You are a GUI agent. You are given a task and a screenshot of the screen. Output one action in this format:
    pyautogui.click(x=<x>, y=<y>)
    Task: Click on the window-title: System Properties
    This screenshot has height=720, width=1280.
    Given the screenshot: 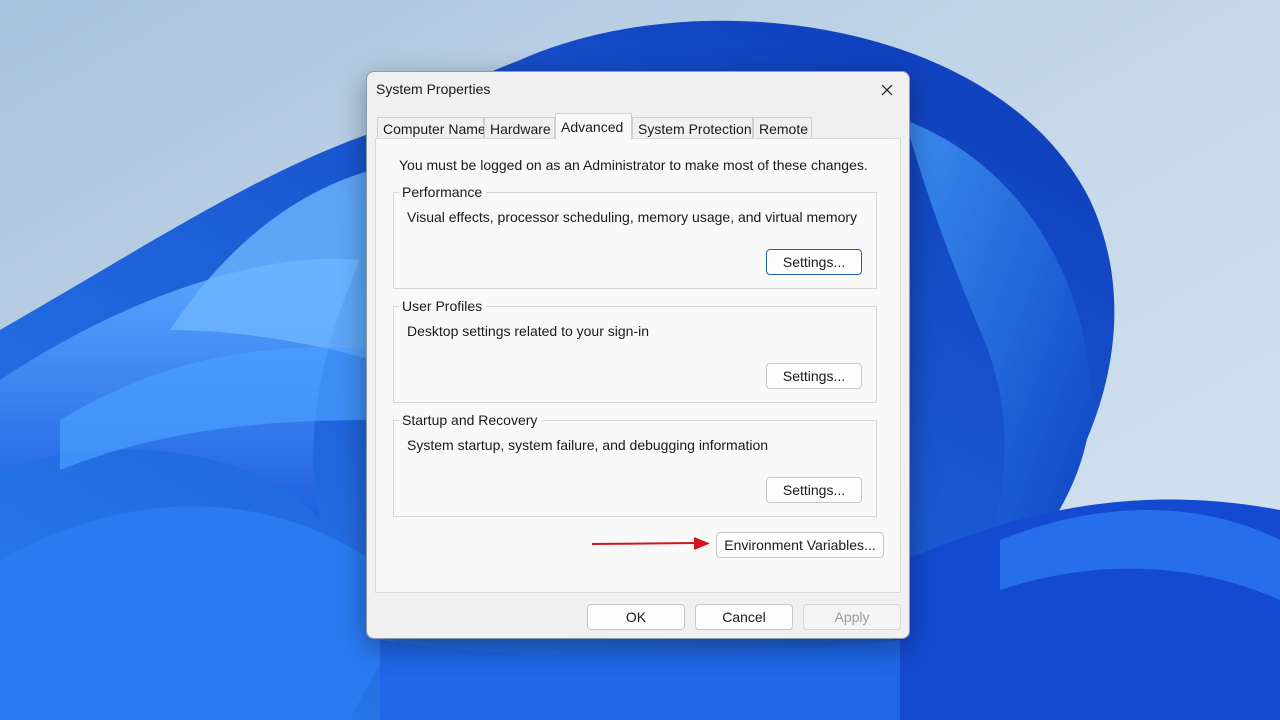 What is the action you would take?
    pyautogui.click(x=433, y=89)
    